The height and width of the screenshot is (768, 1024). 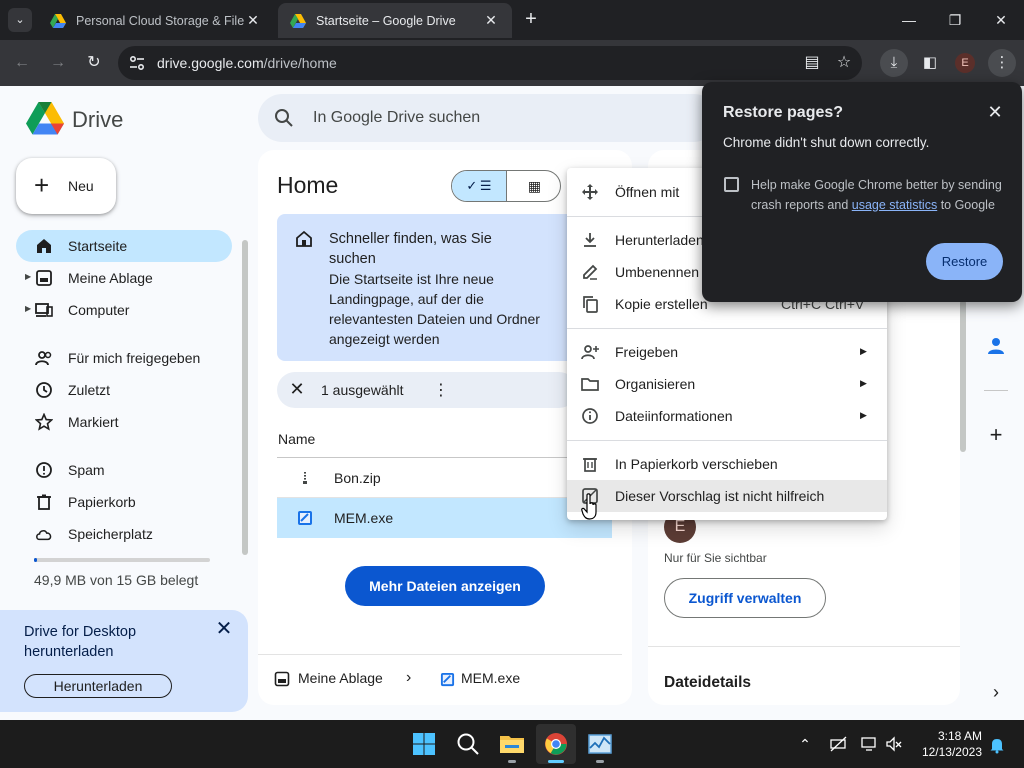 What do you see at coordinates (647, 352) in the screenshot?
I see `menu-item-label: Freigeben` at bounding box center [647, 352].